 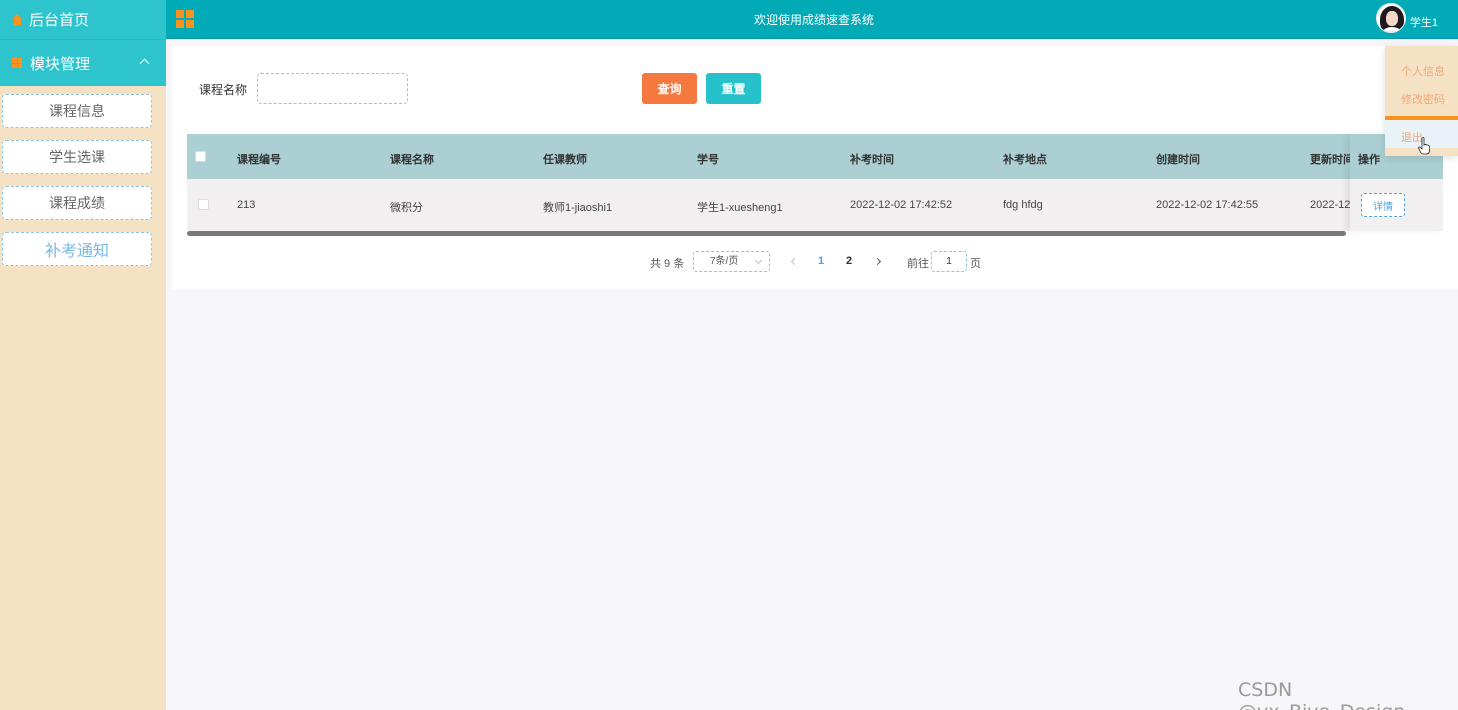 I want to click on search-label: 课程名称, so click(x=223, y=90).